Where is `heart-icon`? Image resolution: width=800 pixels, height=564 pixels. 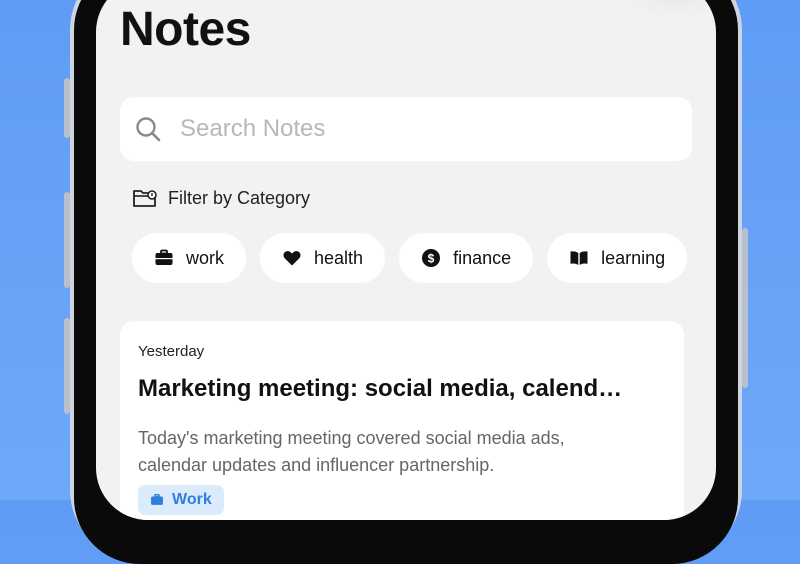
heart-icon is located at coordinates (292, 258).